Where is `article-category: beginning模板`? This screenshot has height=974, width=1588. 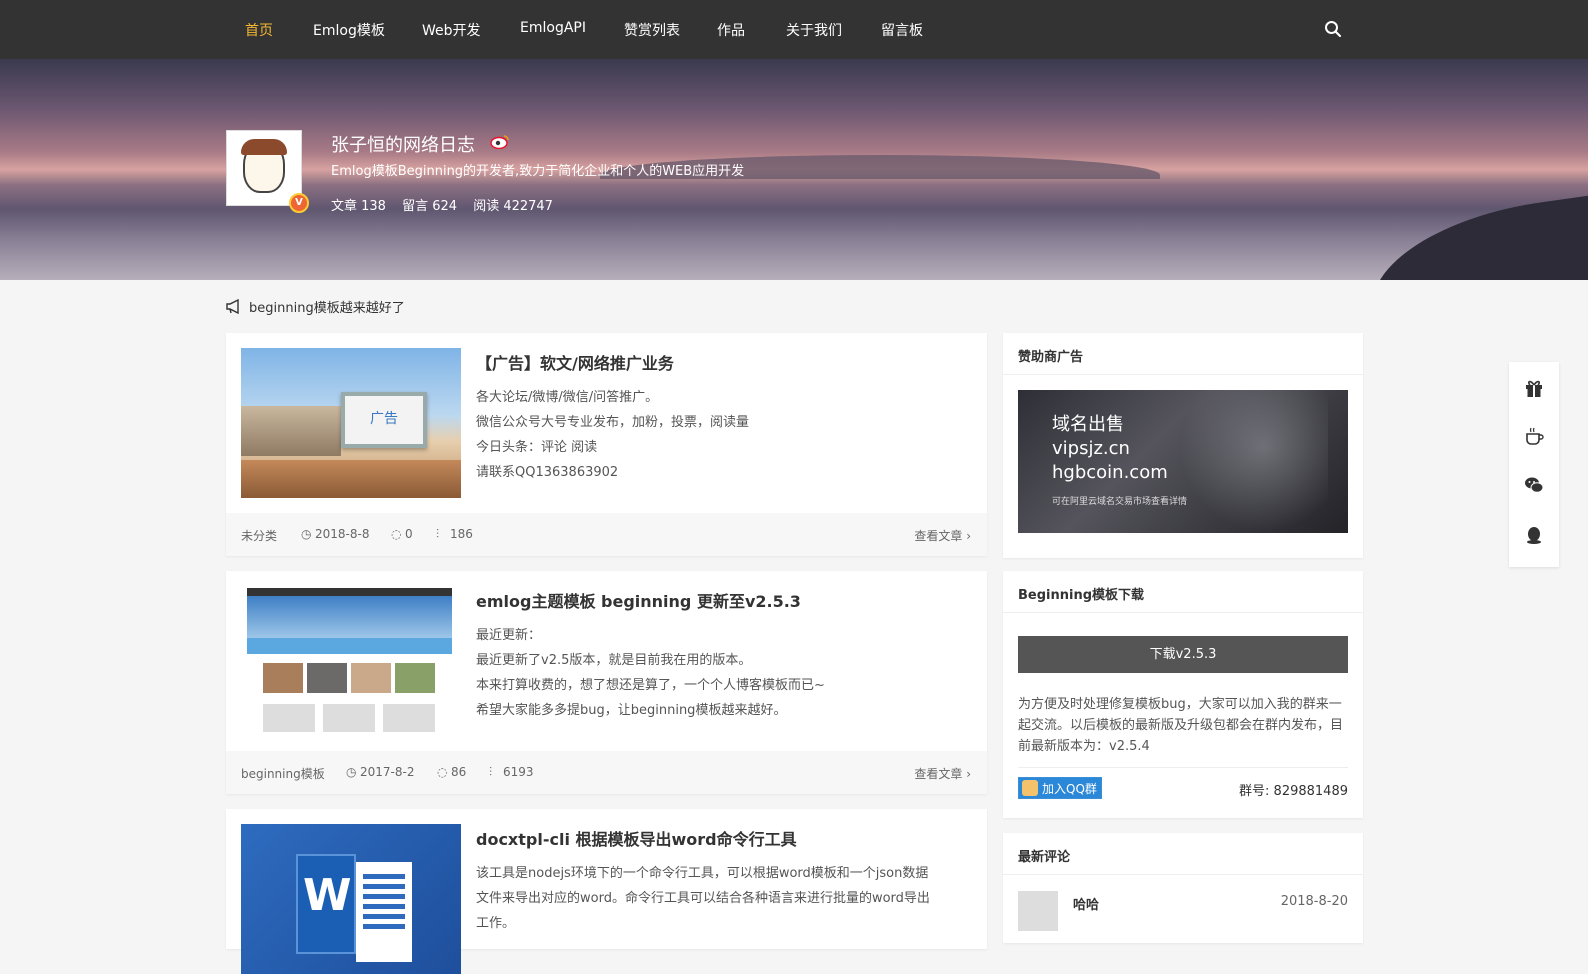 article-category: beginning模板 is located at coordinates (283, 773).